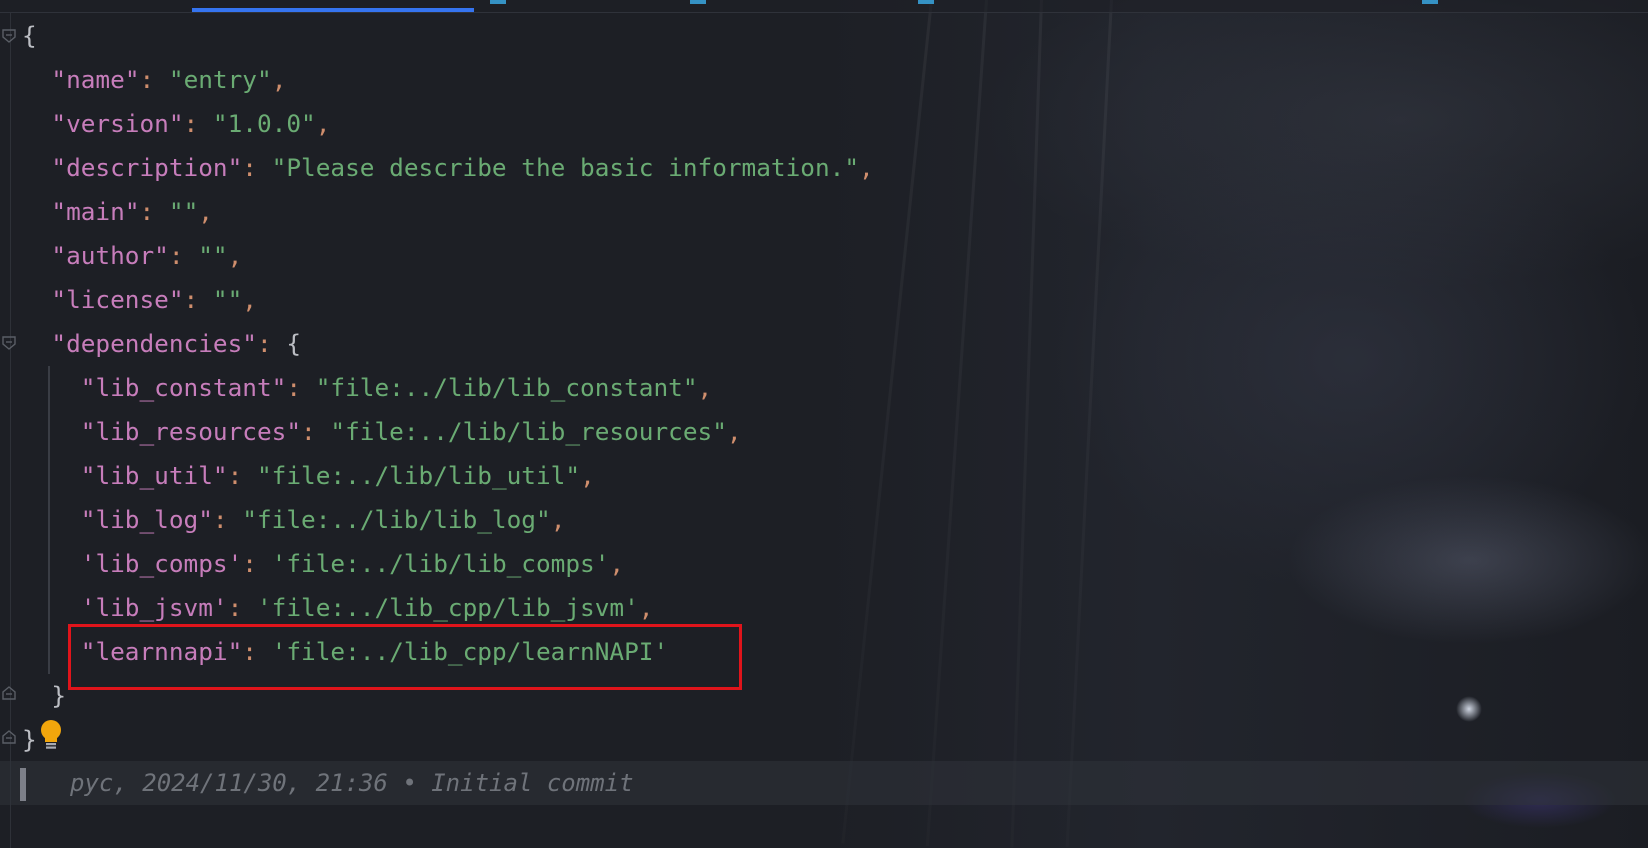 The height and width of the screenshot is (848, 1648). I want to click on code-line: "license": "",, so click(139, 300).